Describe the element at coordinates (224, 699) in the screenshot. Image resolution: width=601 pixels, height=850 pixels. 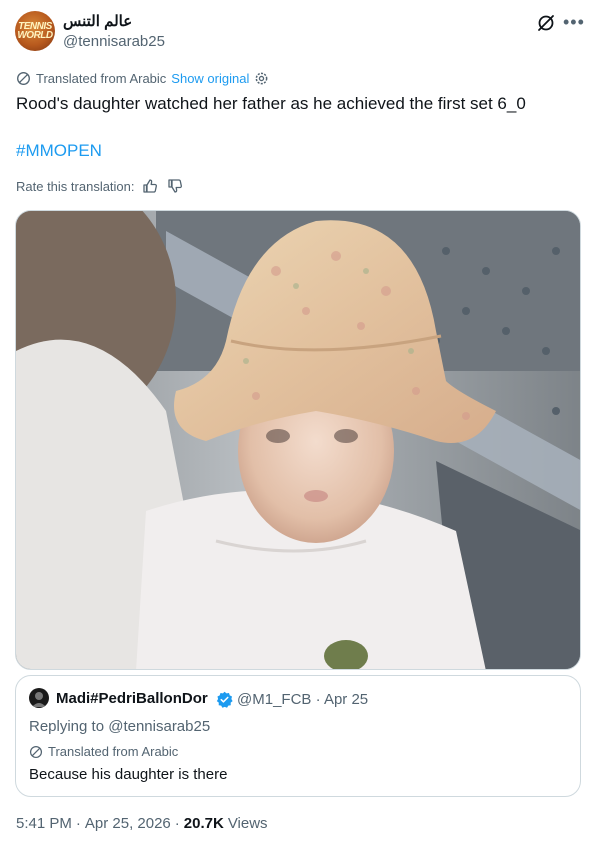
I see `verified-badge-icon` at that location.